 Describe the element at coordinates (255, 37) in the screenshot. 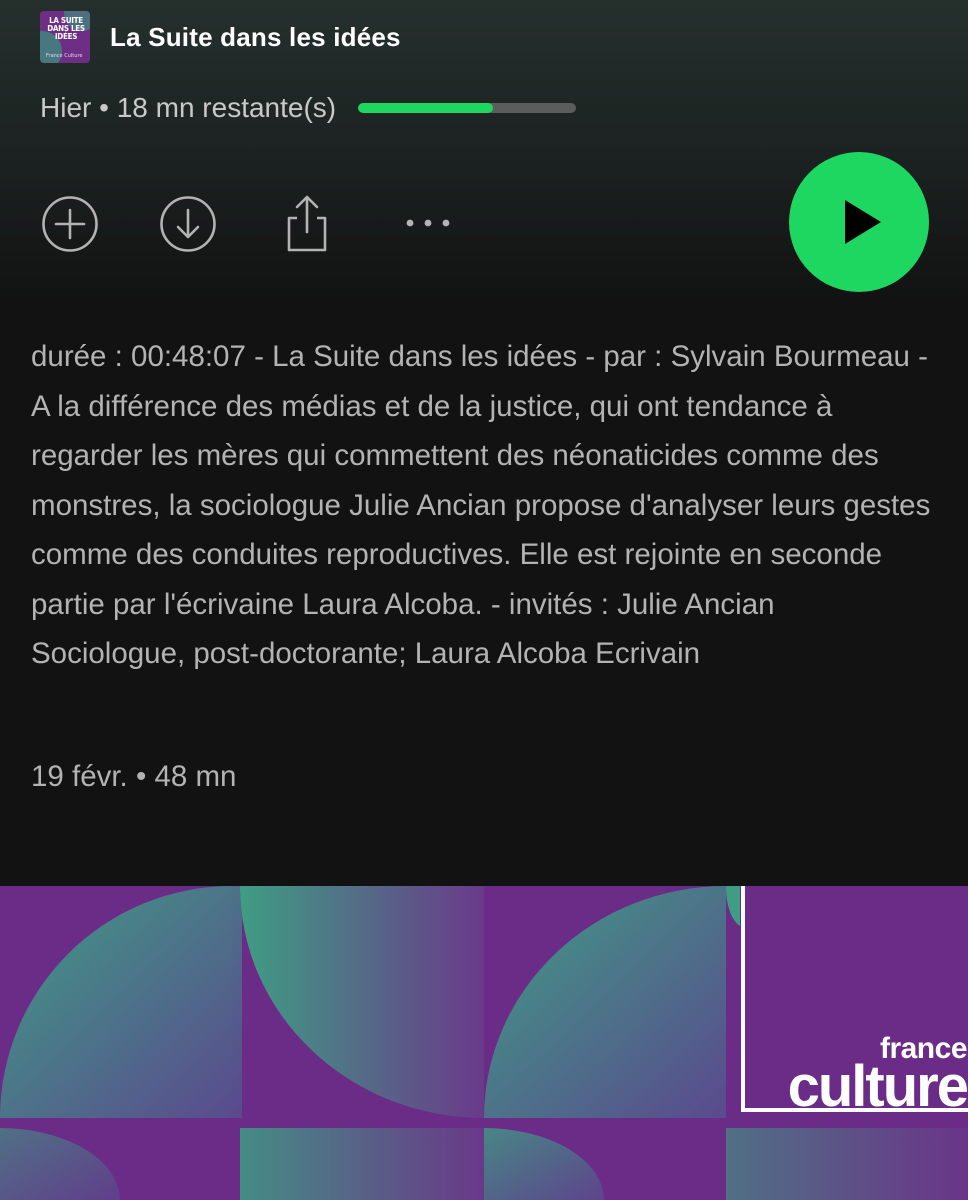

I see `show-title: La Suite dans les idées` at that location.